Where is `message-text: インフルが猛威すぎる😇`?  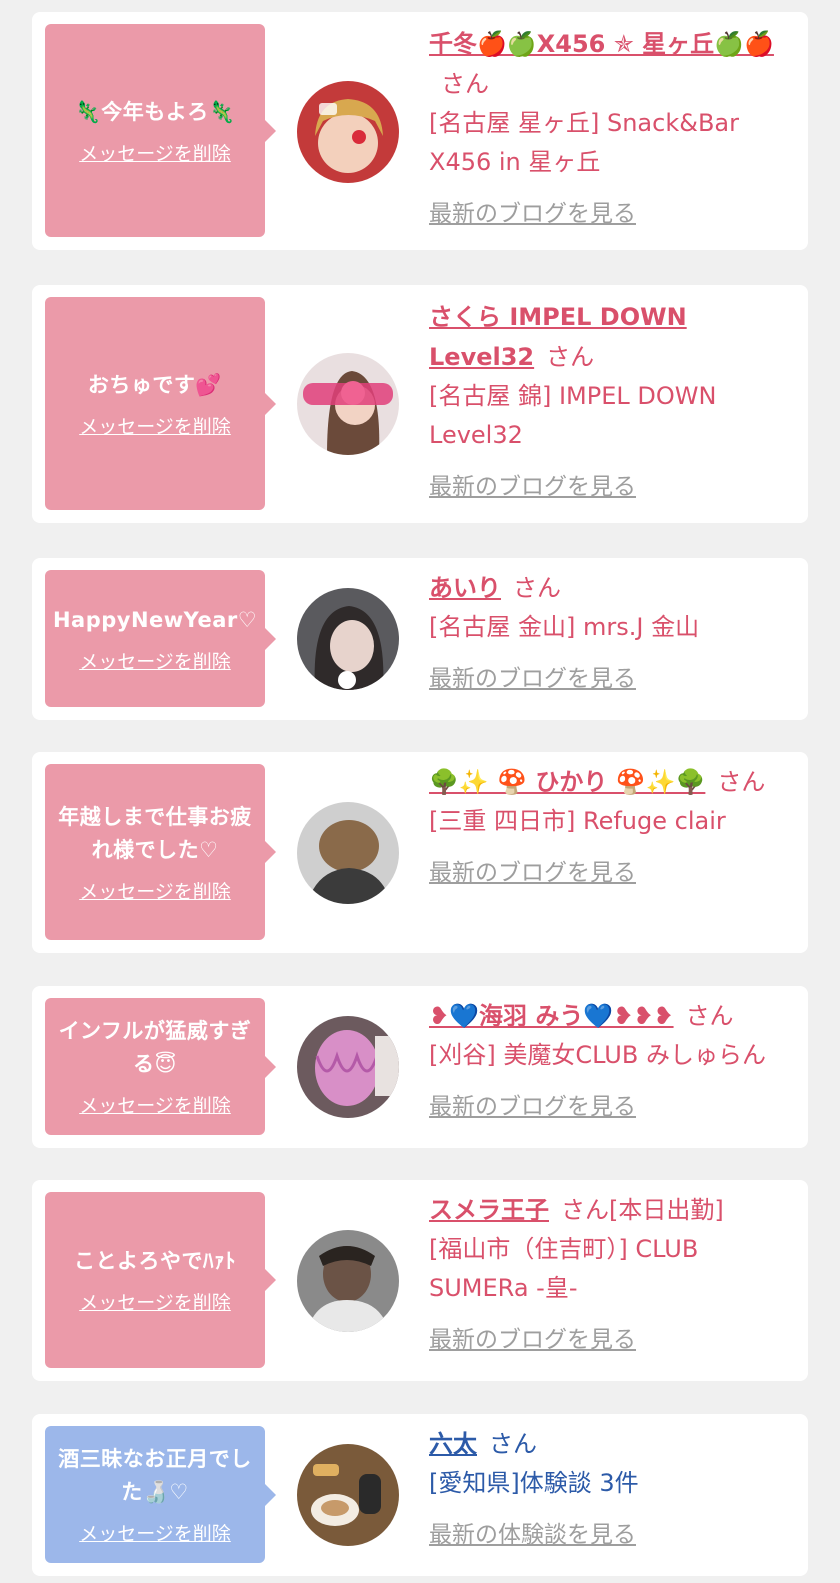 message-text: インフルが猛威すぎる😇 is located at coordinates (155, 1047).